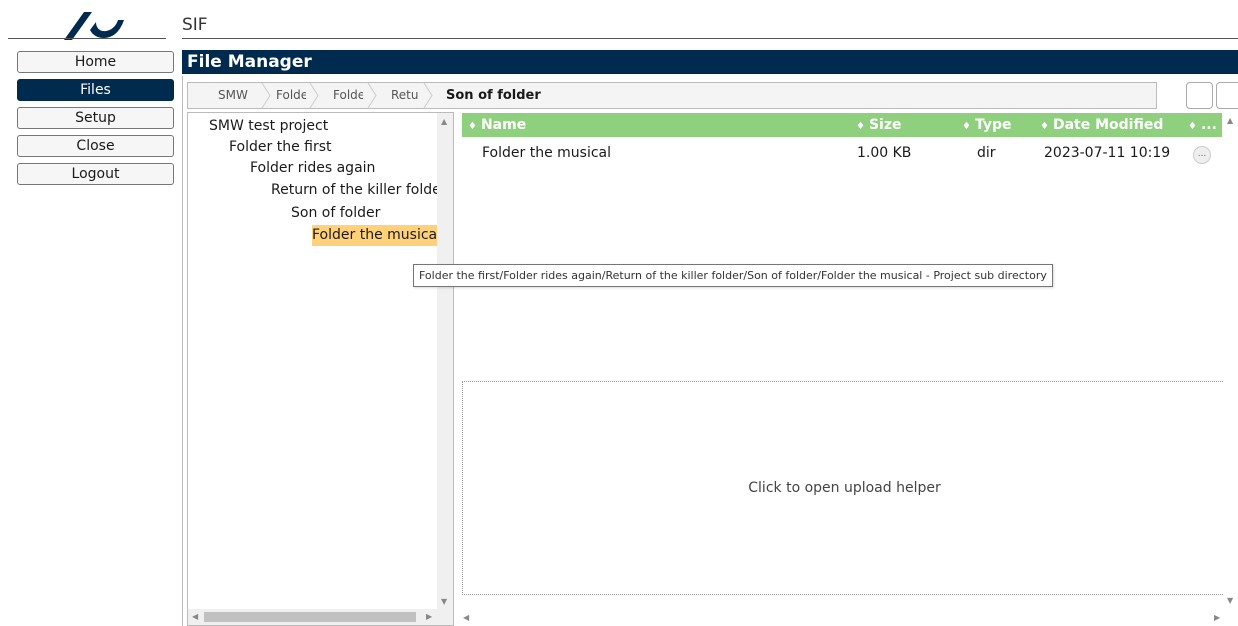 The height and width of the screenshot is (626, 1238). What do you see at coordinates (710, 62) in the screenshot?
I see `file-manager-title: File Manager` at bounding box center [710, 62].